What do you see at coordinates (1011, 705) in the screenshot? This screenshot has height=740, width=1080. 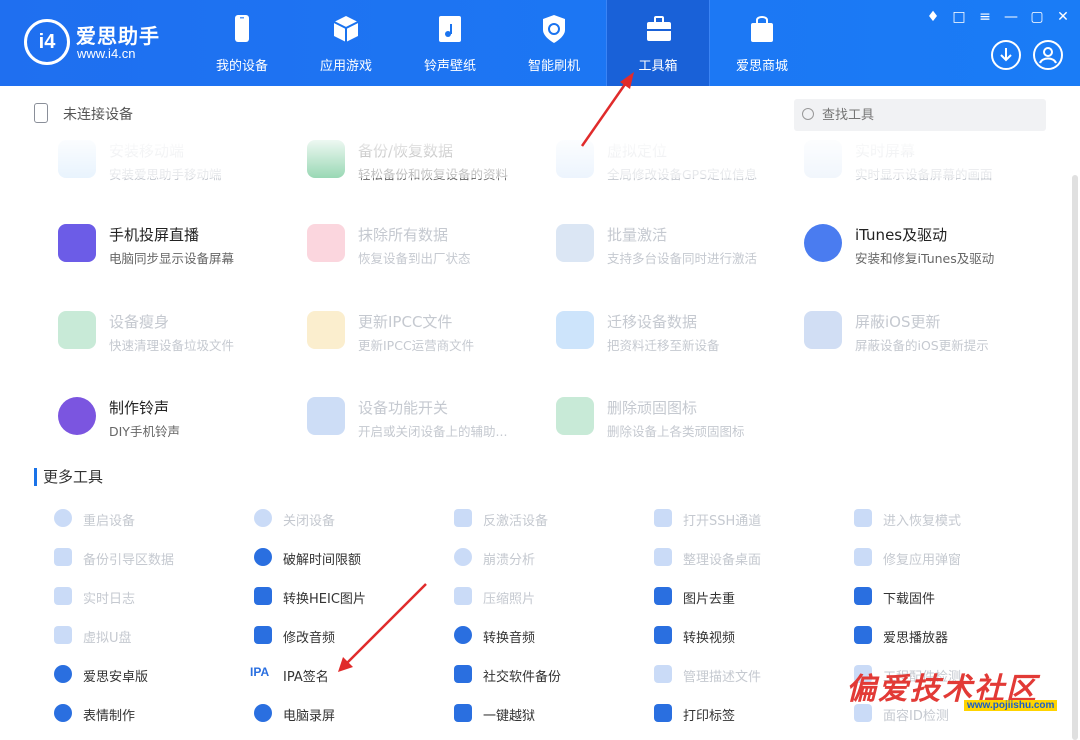 I see `watermark-url: www.pojiishu.com` at bounding box center [1011, 705].